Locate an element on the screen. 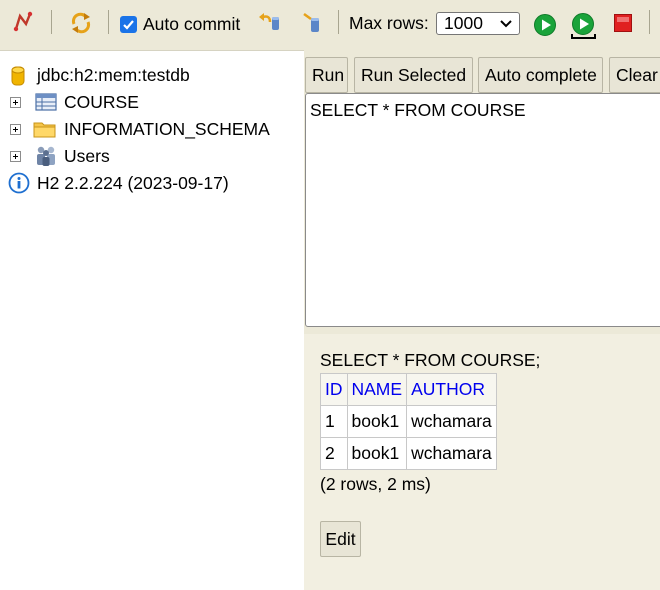 Image resolution: width=660 pixels, height=590 pixels. auto-commit-toggle: Auto commit is located at coordinates (180, 24).